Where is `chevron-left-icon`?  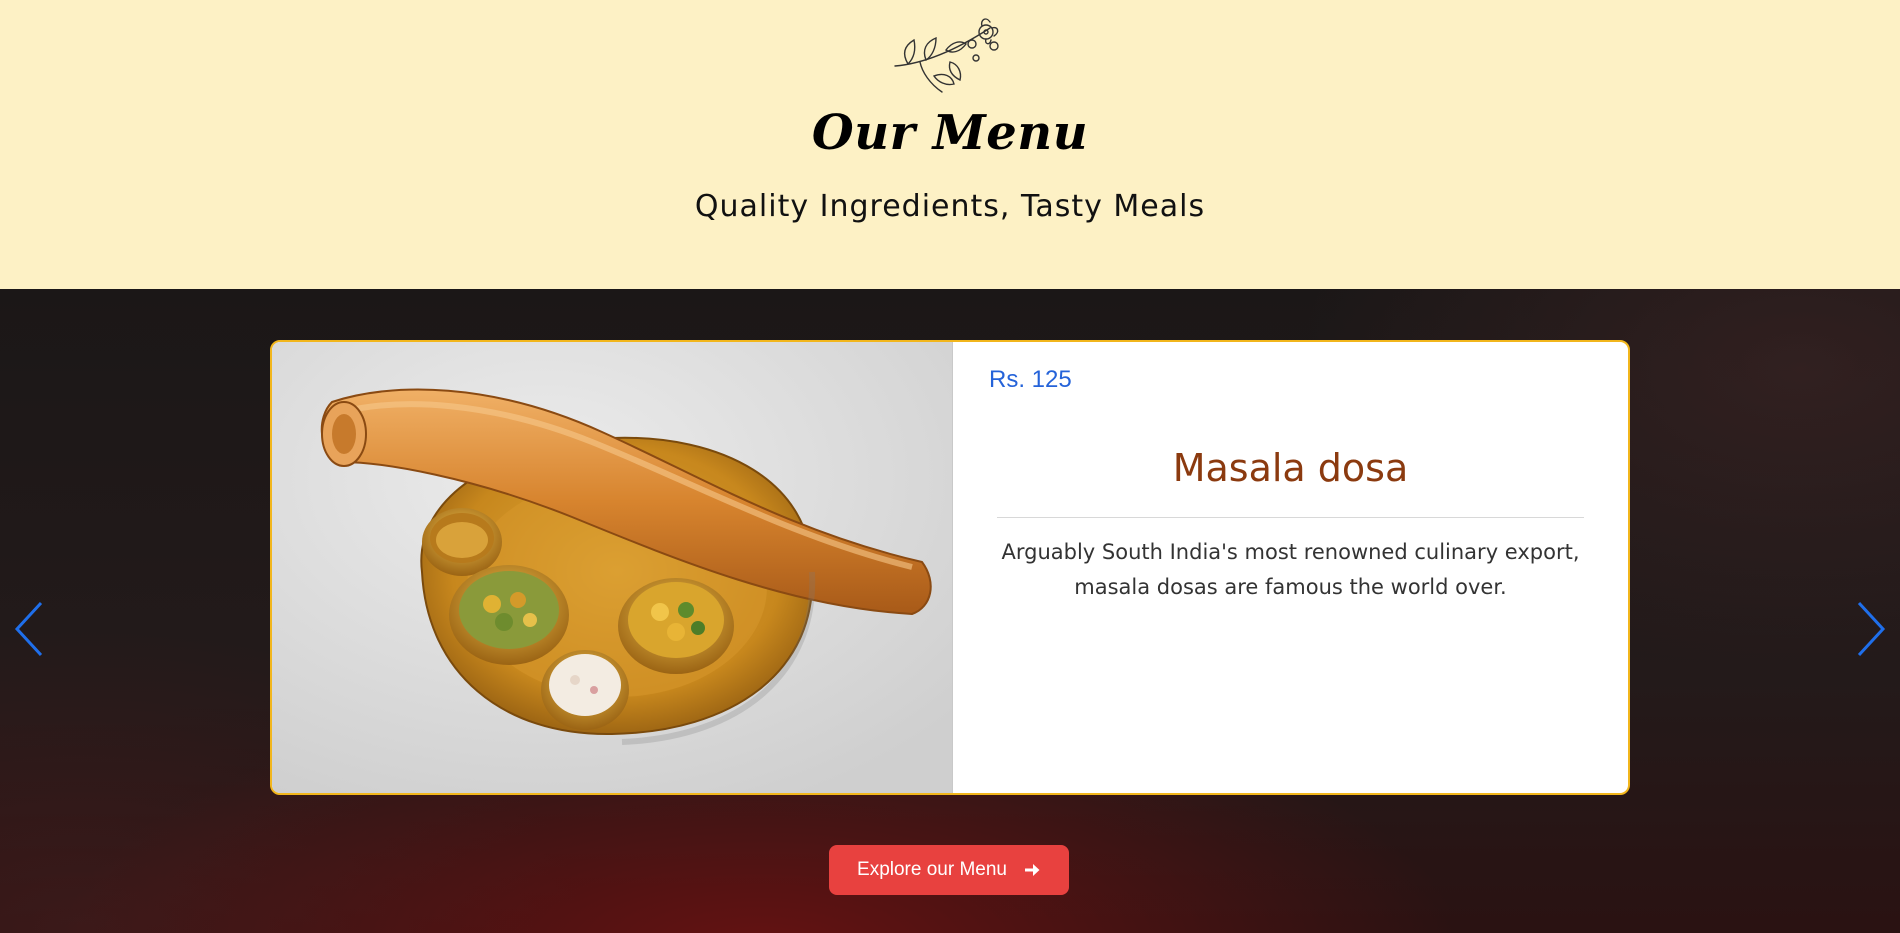 chevron-left-icon is located at coordinates (28, 629).